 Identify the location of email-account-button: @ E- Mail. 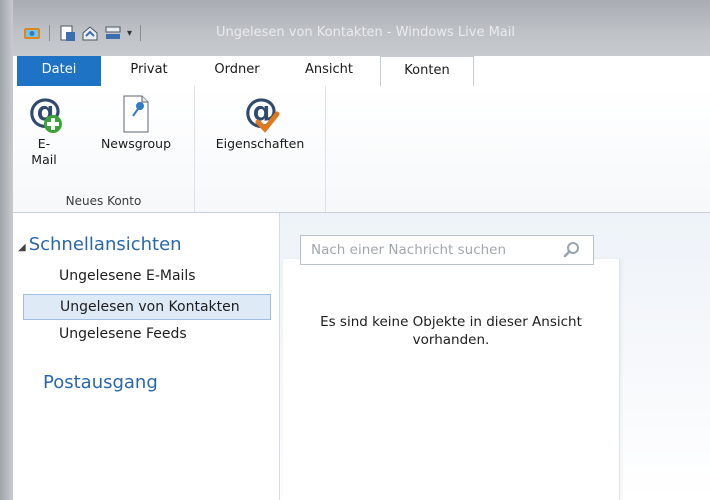
(44, 129).